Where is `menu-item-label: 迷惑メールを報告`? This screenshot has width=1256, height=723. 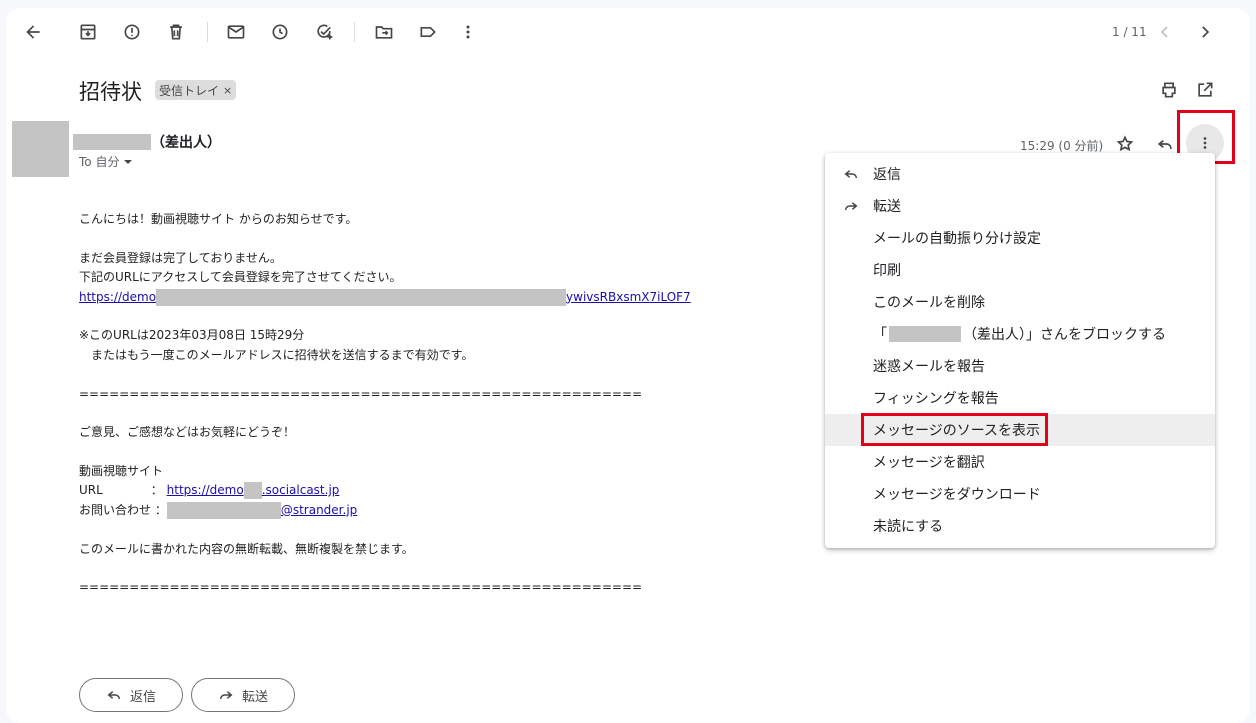
menu-item-label: 迷惑メールを報告 is located at coordinates (929, 367).